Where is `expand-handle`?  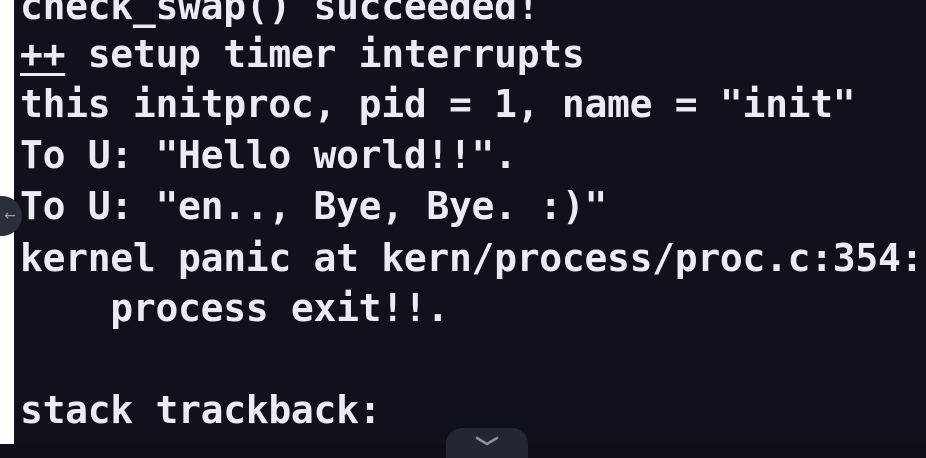 expand-handle is located at coordinates (487, 443).